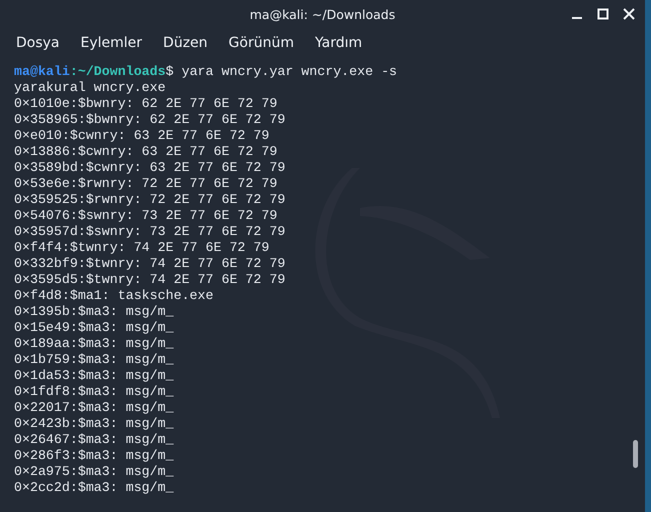 The image size is (651, 512). I want to click on maximize-button, so click(603, 14).